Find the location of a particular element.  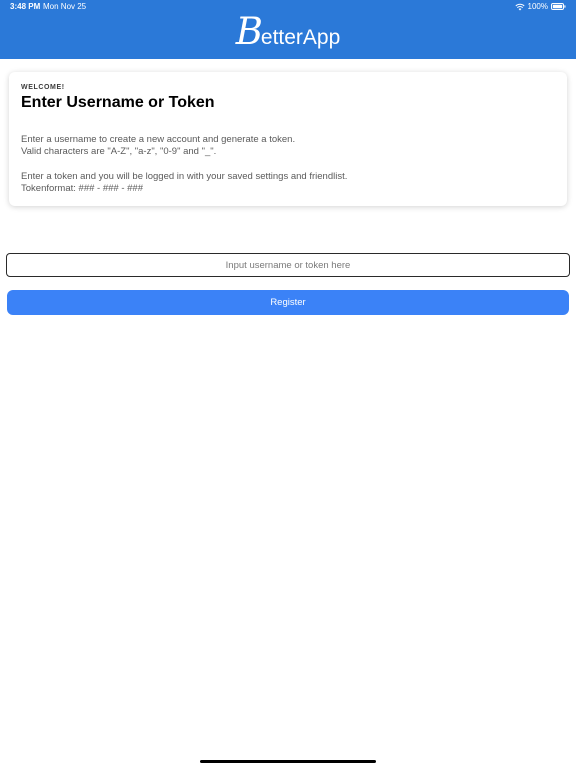

card-title: Enter Username or Token is located at coordinates (118, 102).